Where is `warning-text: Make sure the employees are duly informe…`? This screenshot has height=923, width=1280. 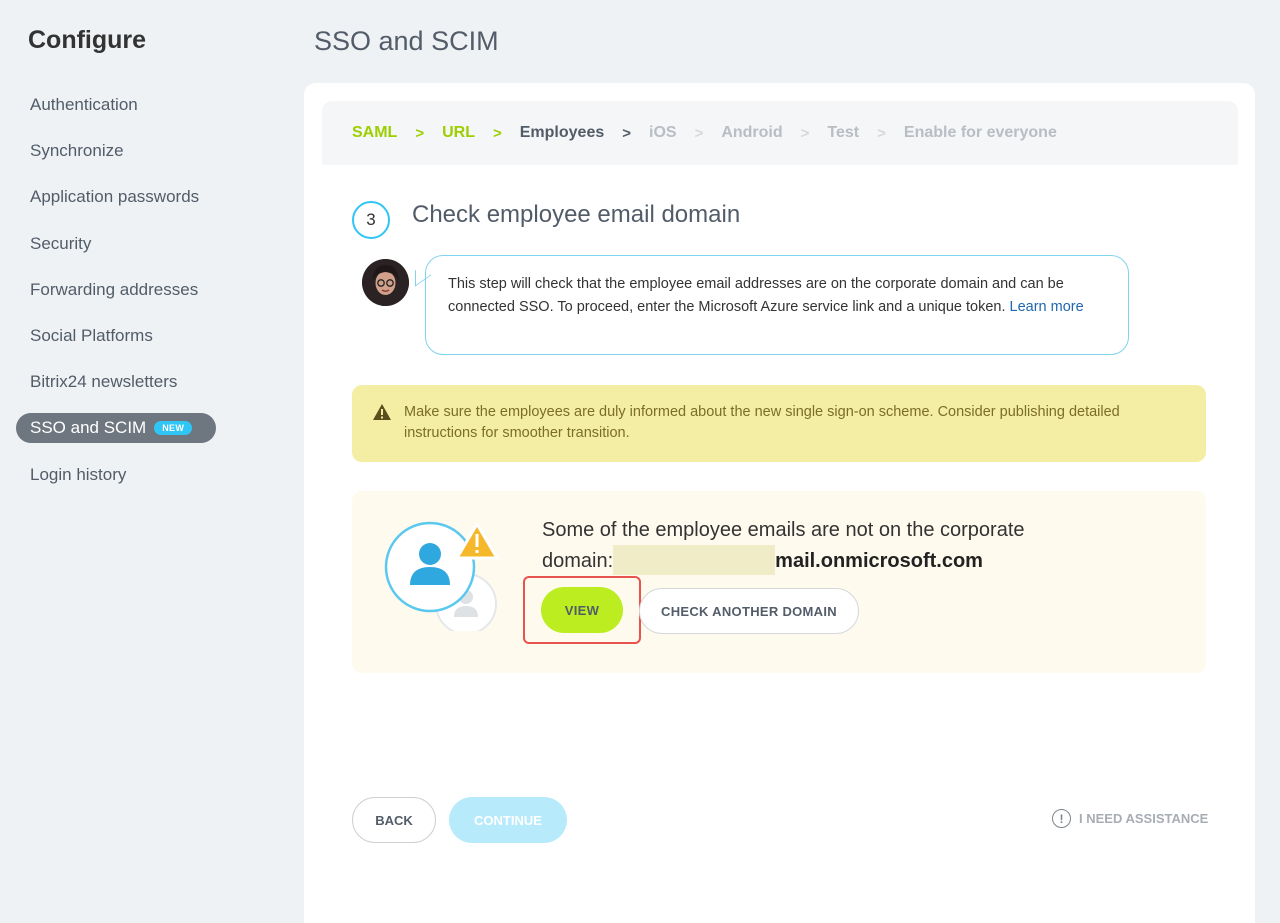
warning-text: Make sure the employees are duly informe… is located at coordinates (762, 422).